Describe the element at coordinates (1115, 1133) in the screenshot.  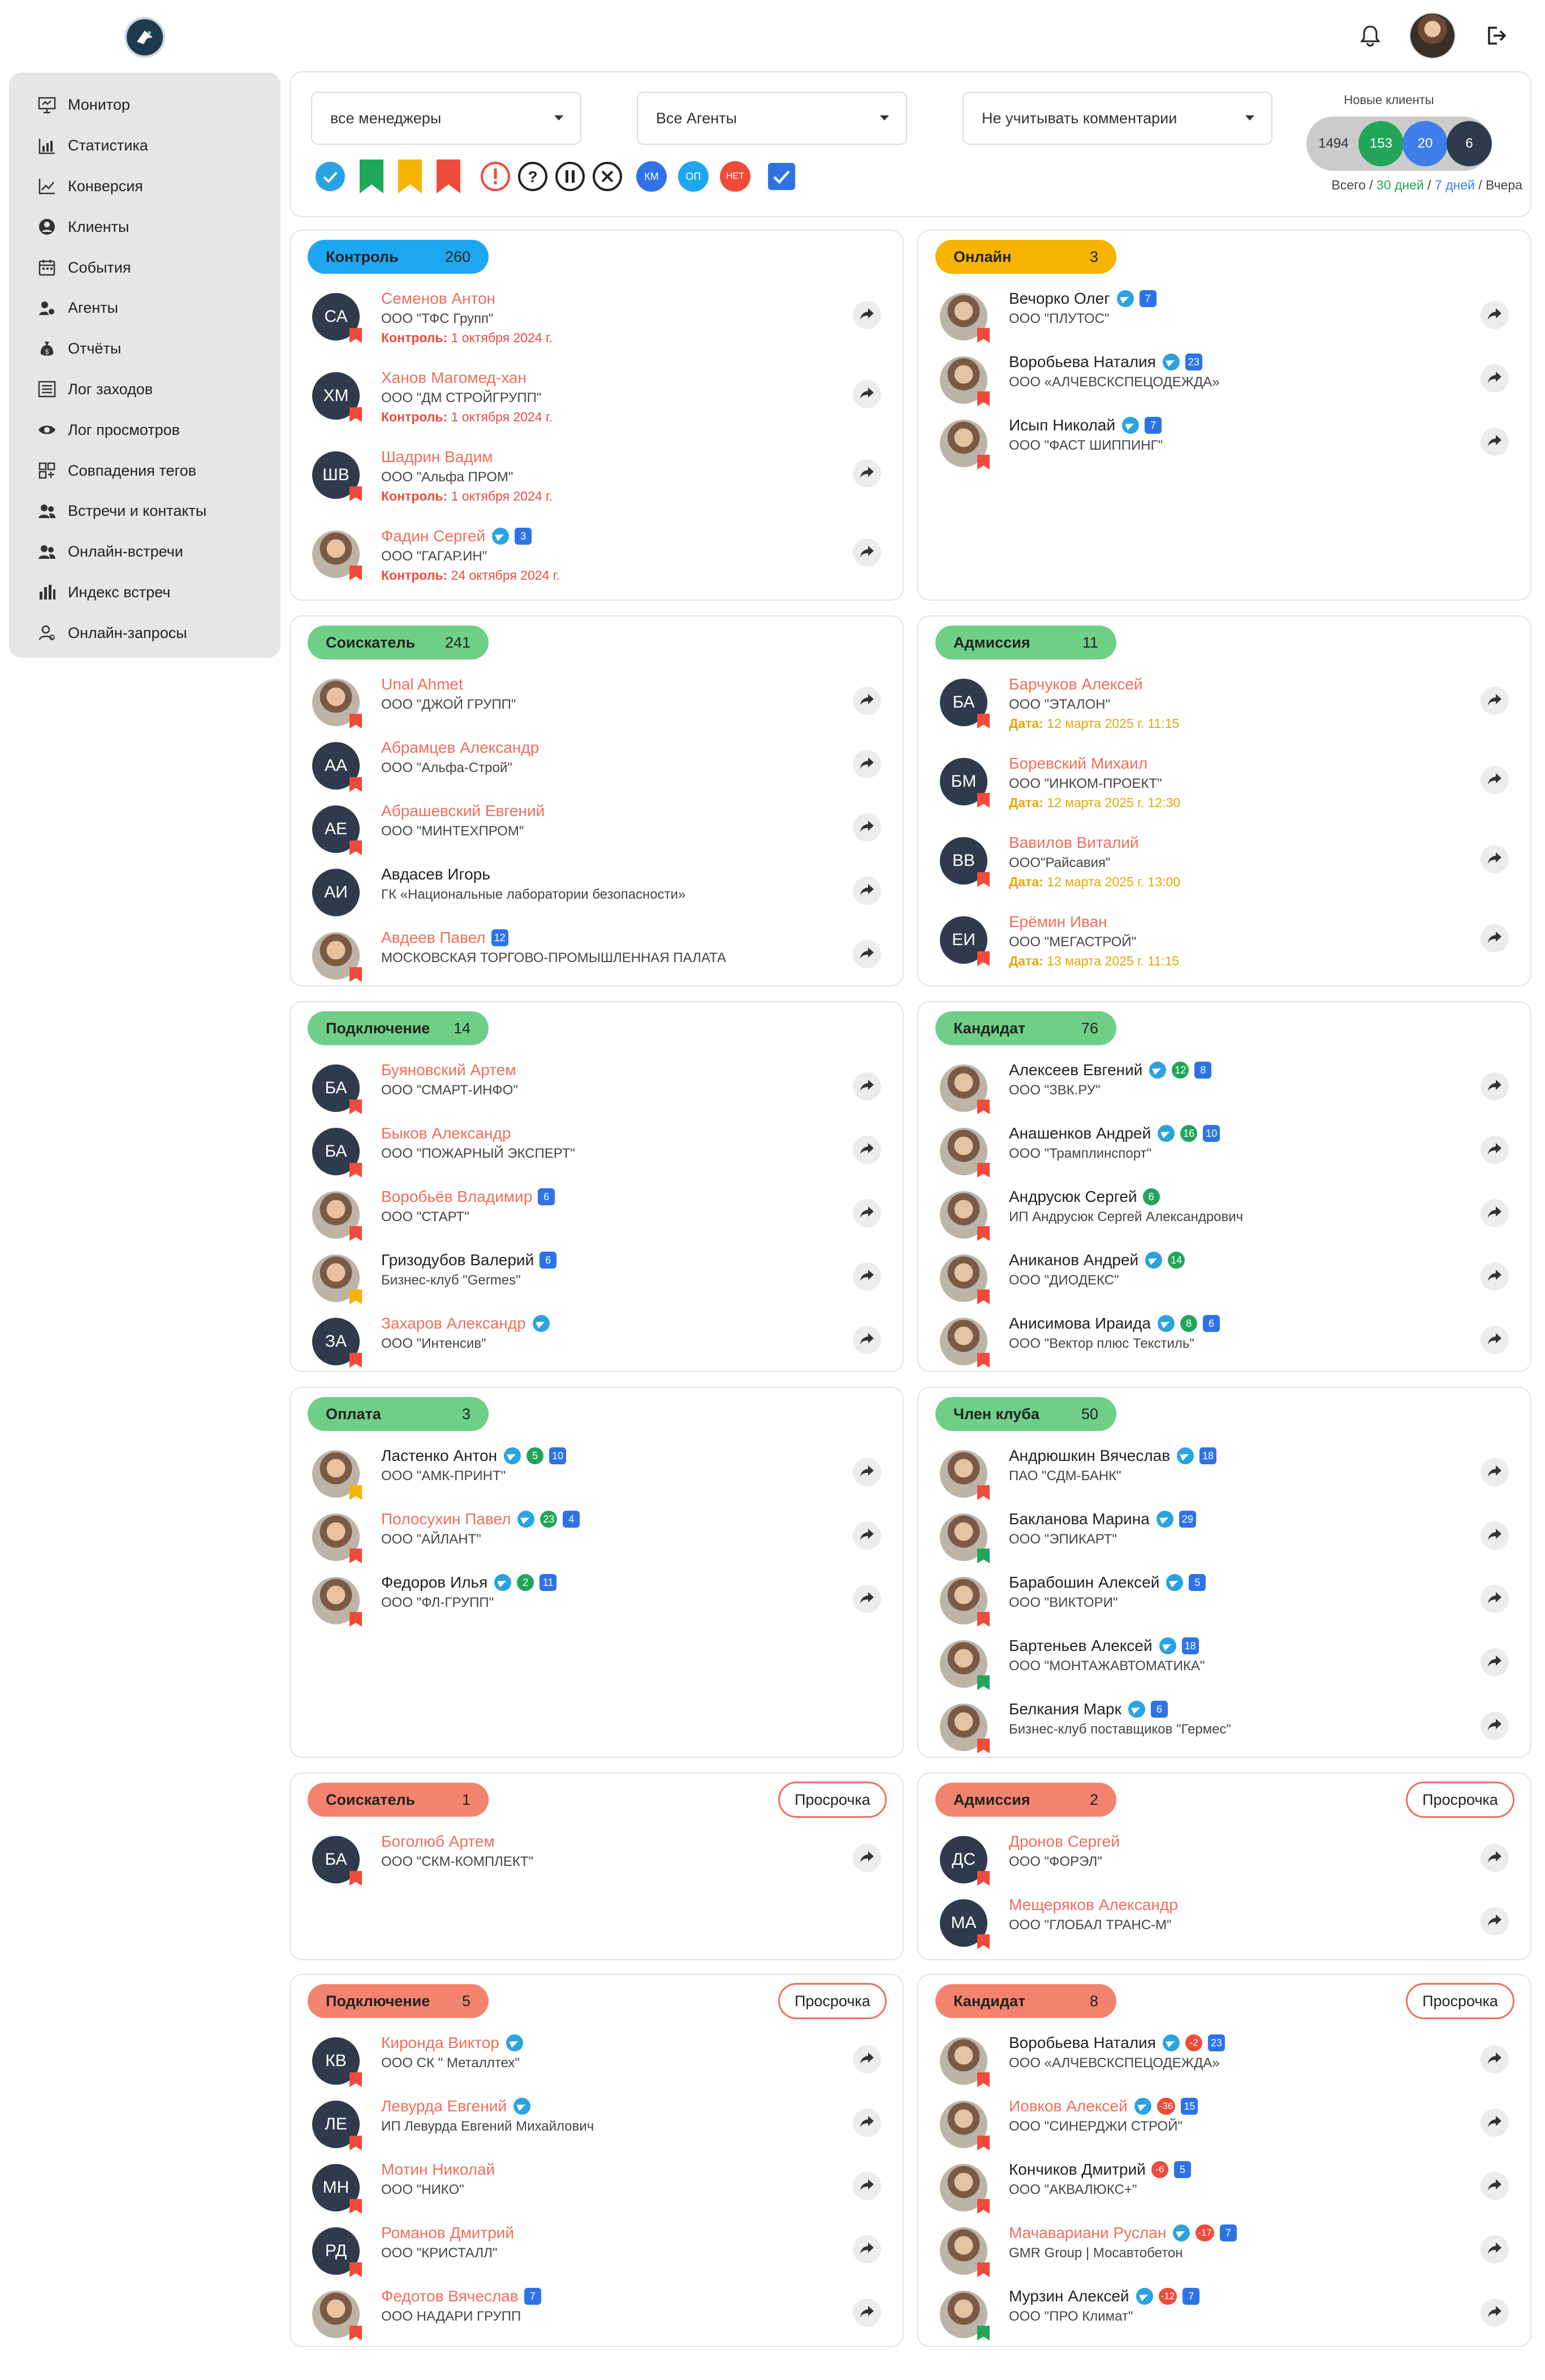
I see `client-name: Анашенков Андрей 16 10` at that location.